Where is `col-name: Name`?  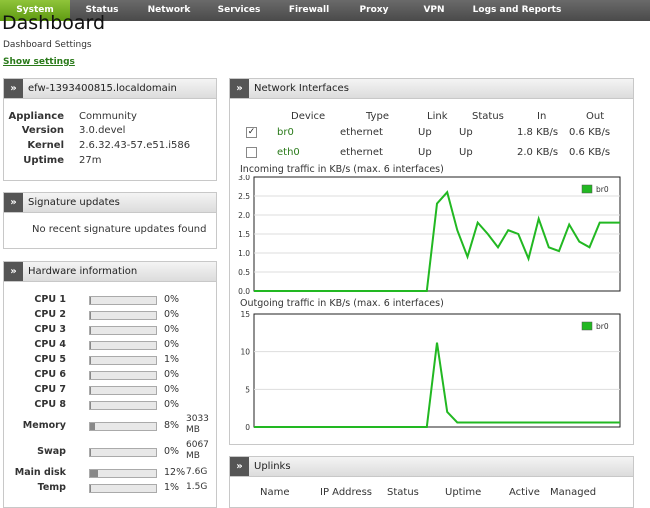 col-name: Name is located at coordinates (275, 492).